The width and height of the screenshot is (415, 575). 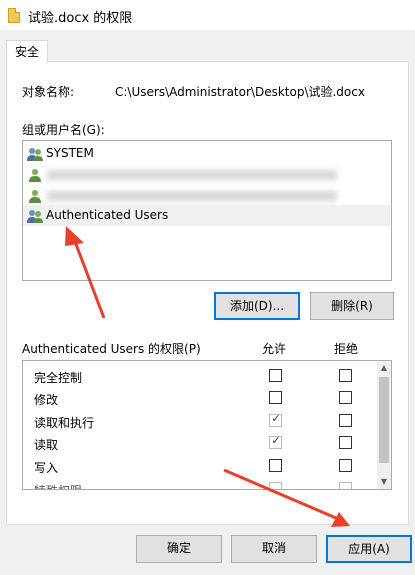 I want to click on window-title: 试验.docx 的权限, so click(x=80, y=18).